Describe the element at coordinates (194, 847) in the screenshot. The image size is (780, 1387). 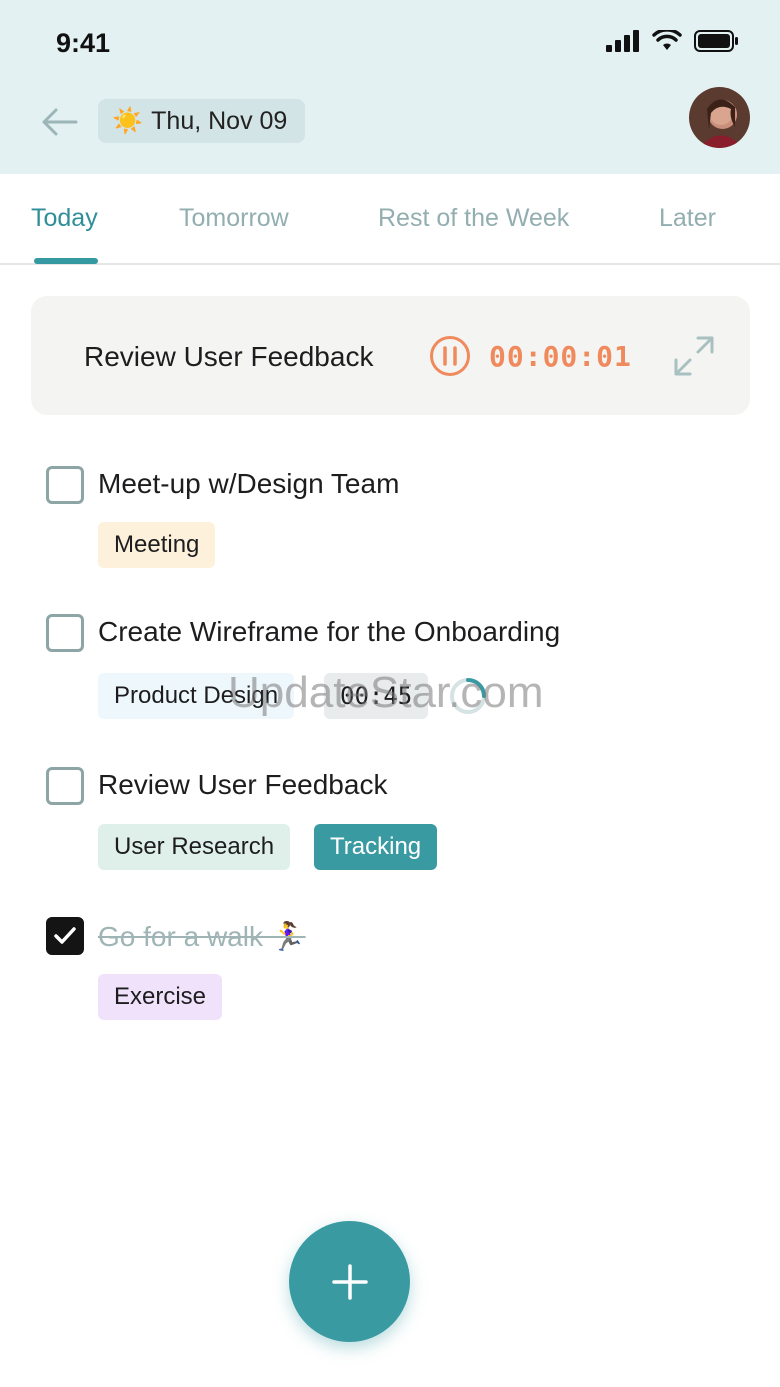
I see `tag-user-research: User Research` at that location.